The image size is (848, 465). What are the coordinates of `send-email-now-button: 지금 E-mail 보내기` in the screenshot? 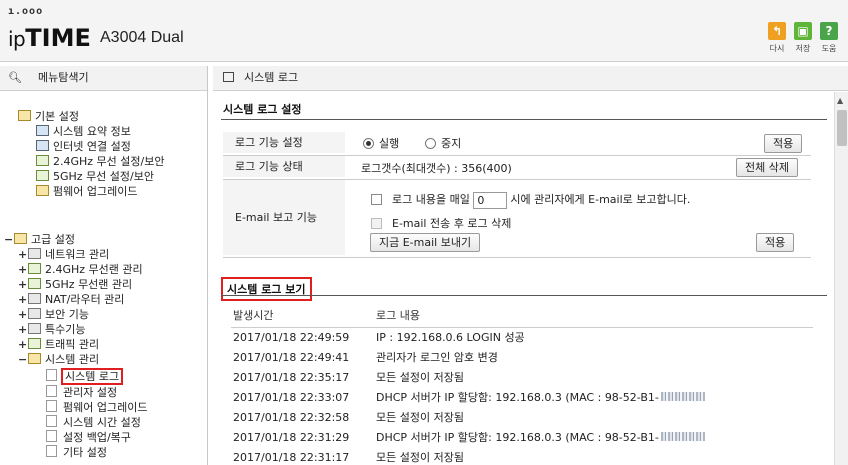 It's located at (425, 242).